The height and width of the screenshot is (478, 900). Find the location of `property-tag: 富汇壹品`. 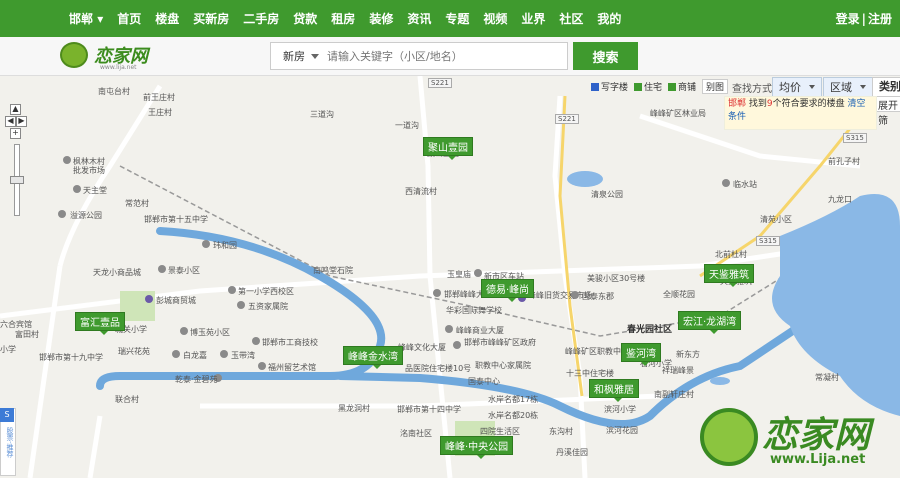

property-tag: 富汇壹品 is located at coordinates (100, 323).